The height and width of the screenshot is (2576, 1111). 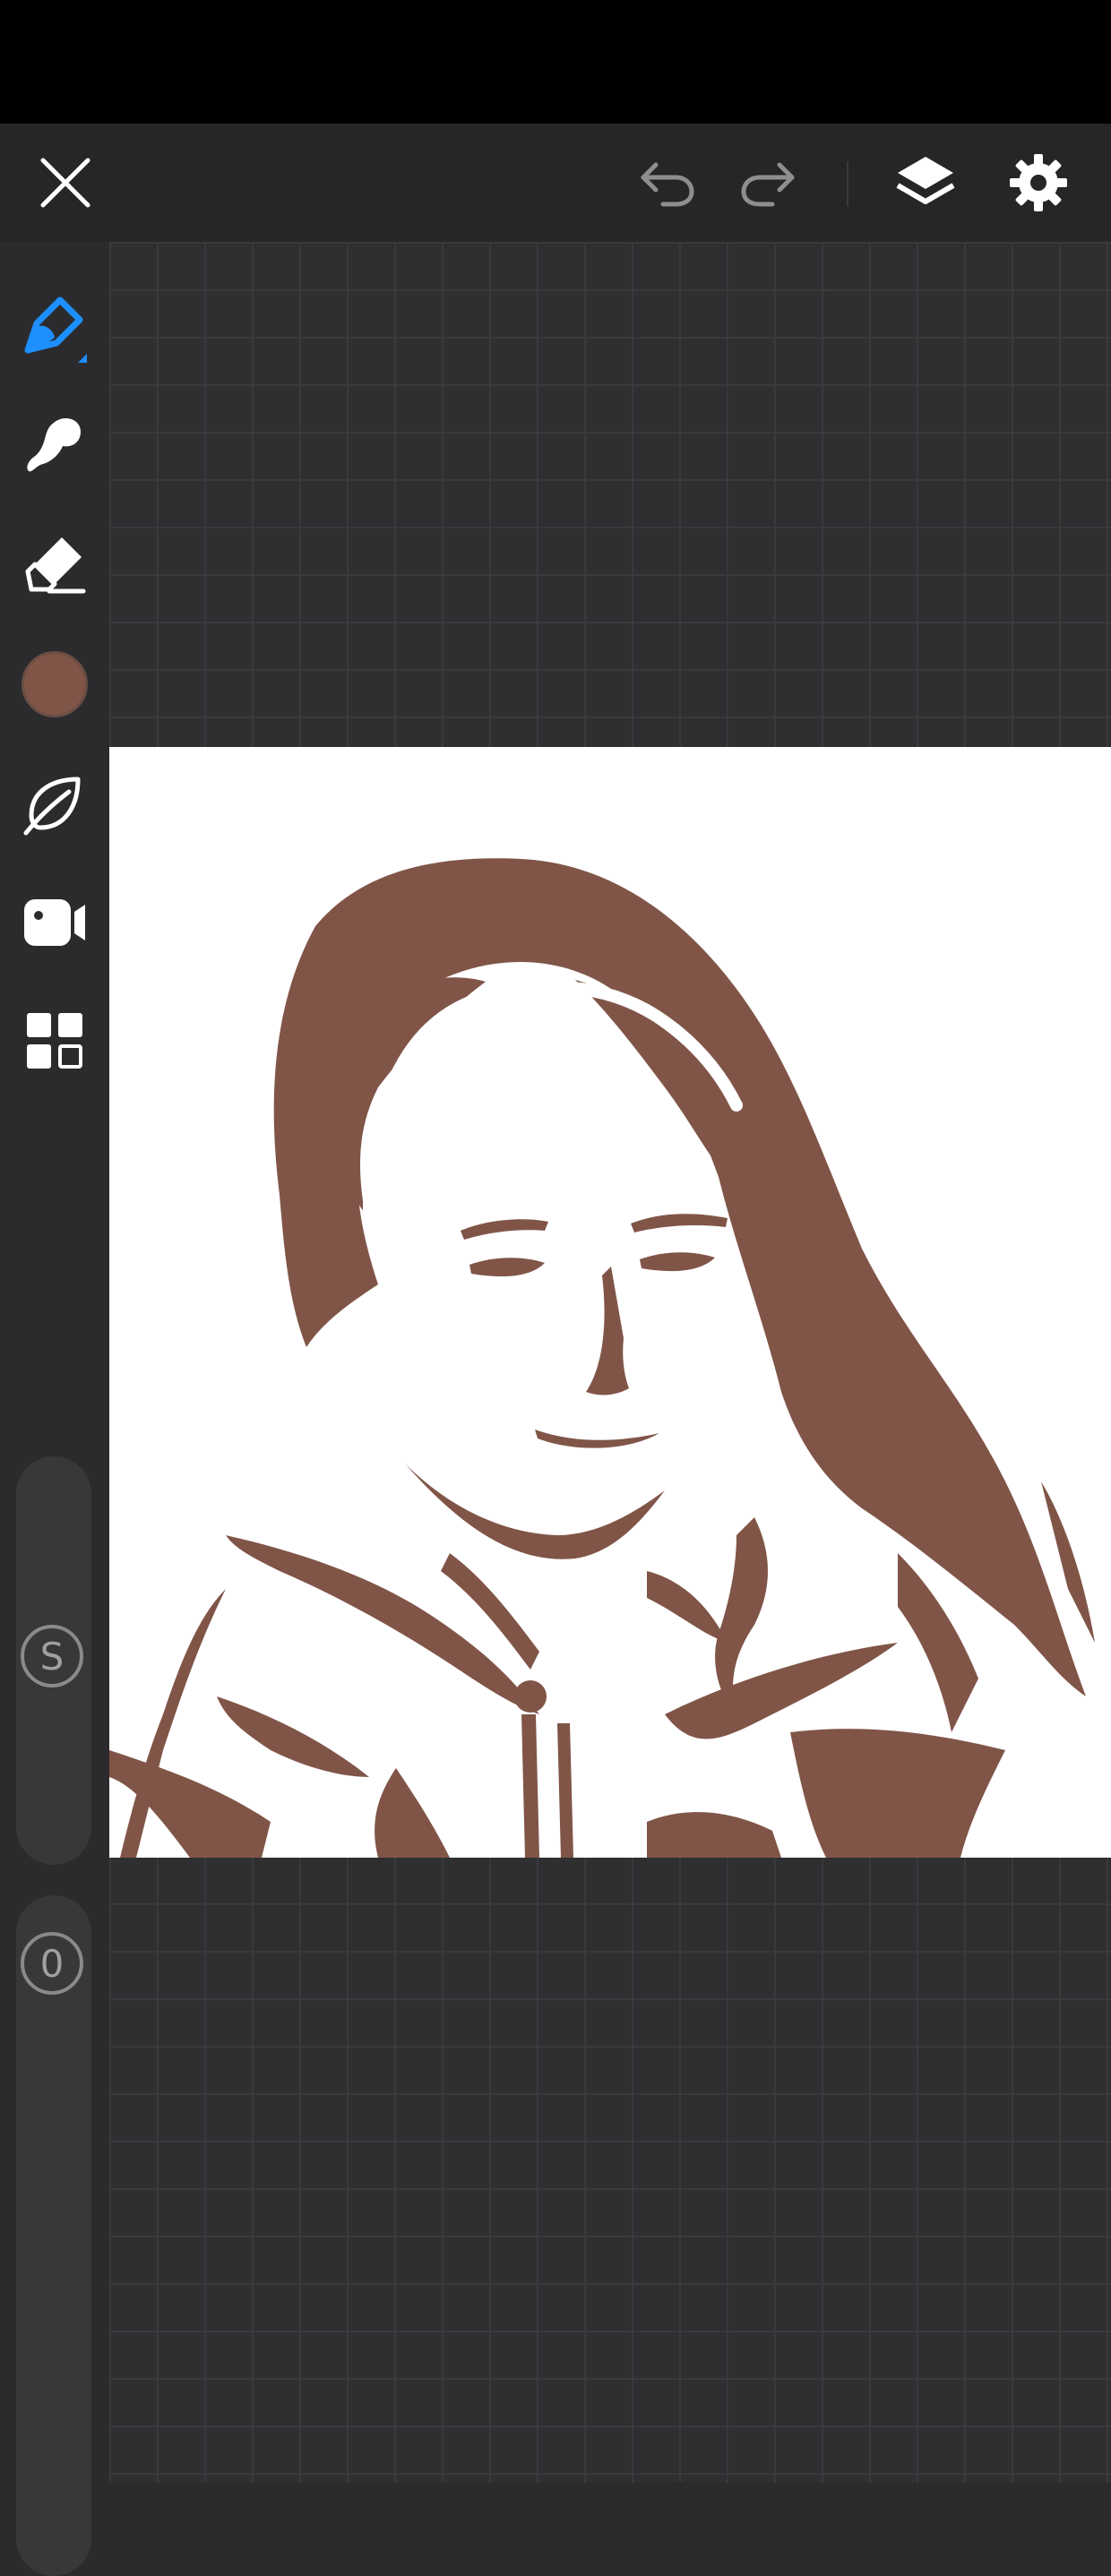 I want to click on leaf-tool, so click(x=54, y=804).